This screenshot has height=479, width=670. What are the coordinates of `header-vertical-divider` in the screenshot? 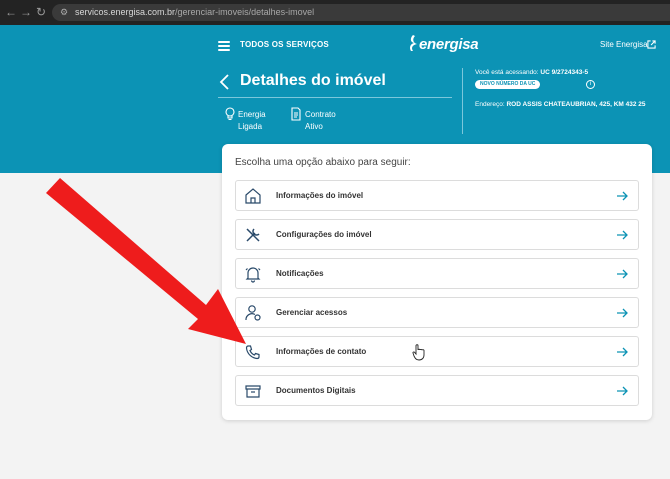 It's located at (462, 101).